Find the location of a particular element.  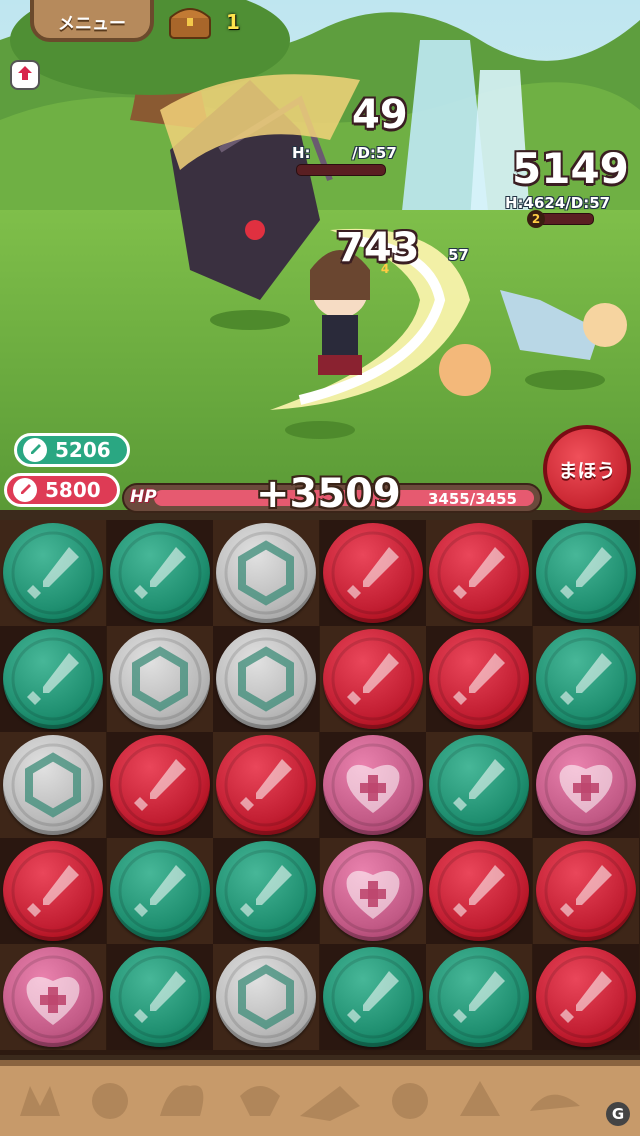

green-attack-pill: 5206 is located at coordinates (72, 450).